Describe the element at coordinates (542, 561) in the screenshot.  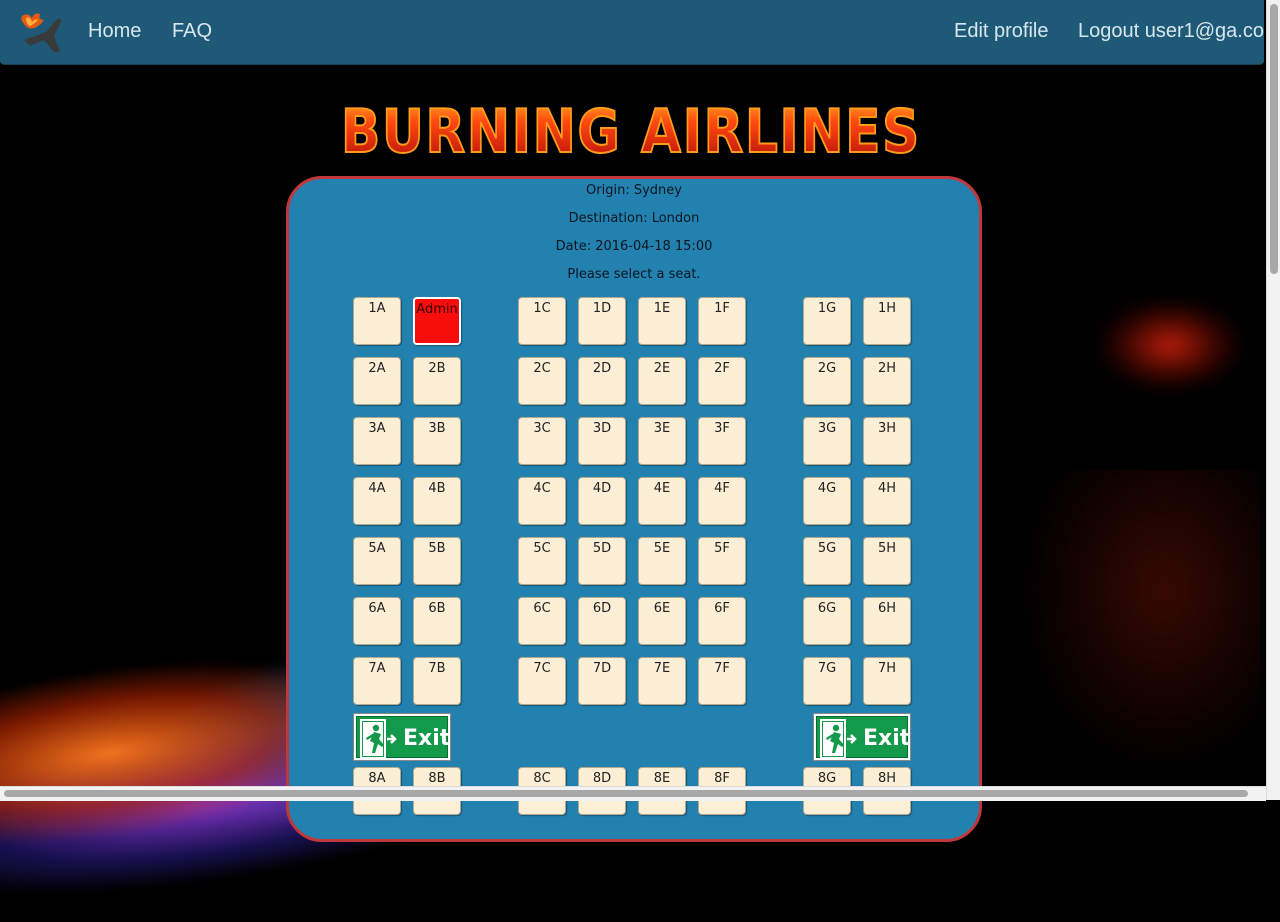
I see `seat-5c: 5C` at that location.